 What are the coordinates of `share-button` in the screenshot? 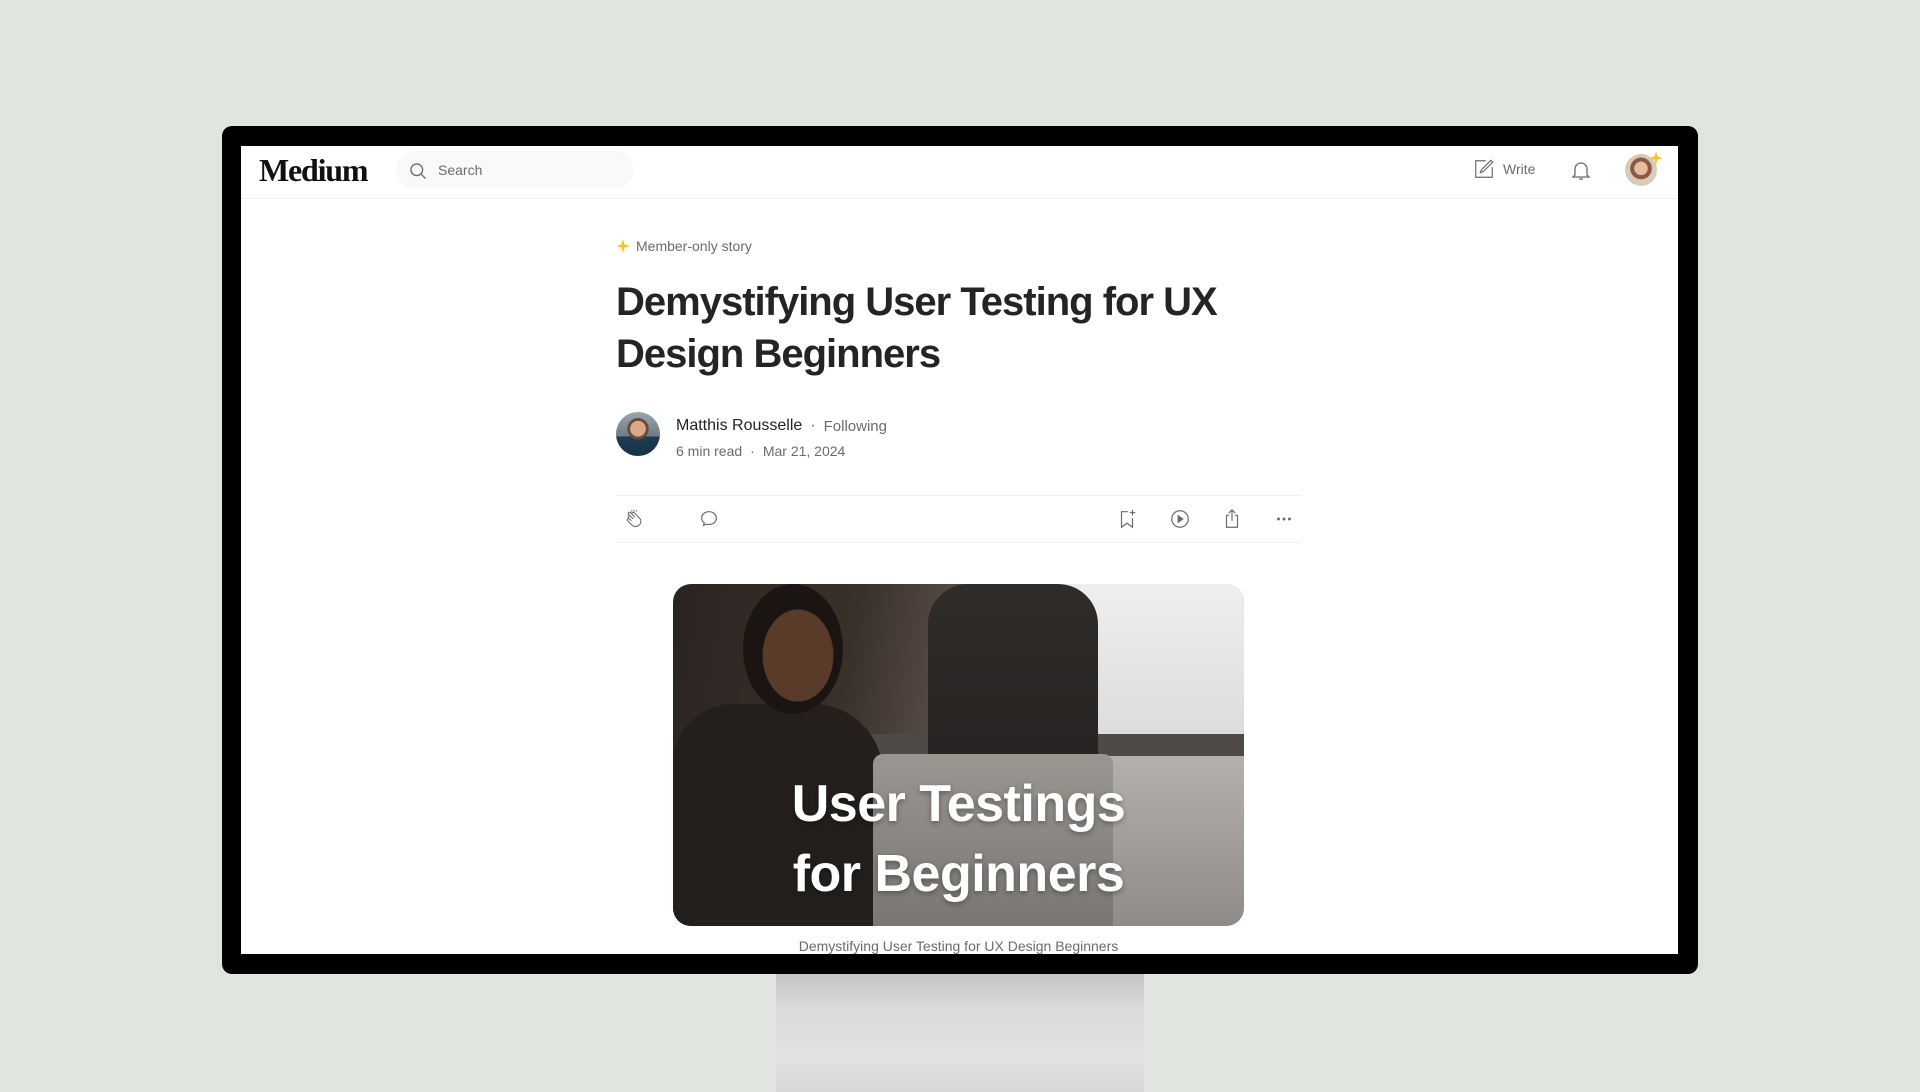 It's located at (1232, 521).